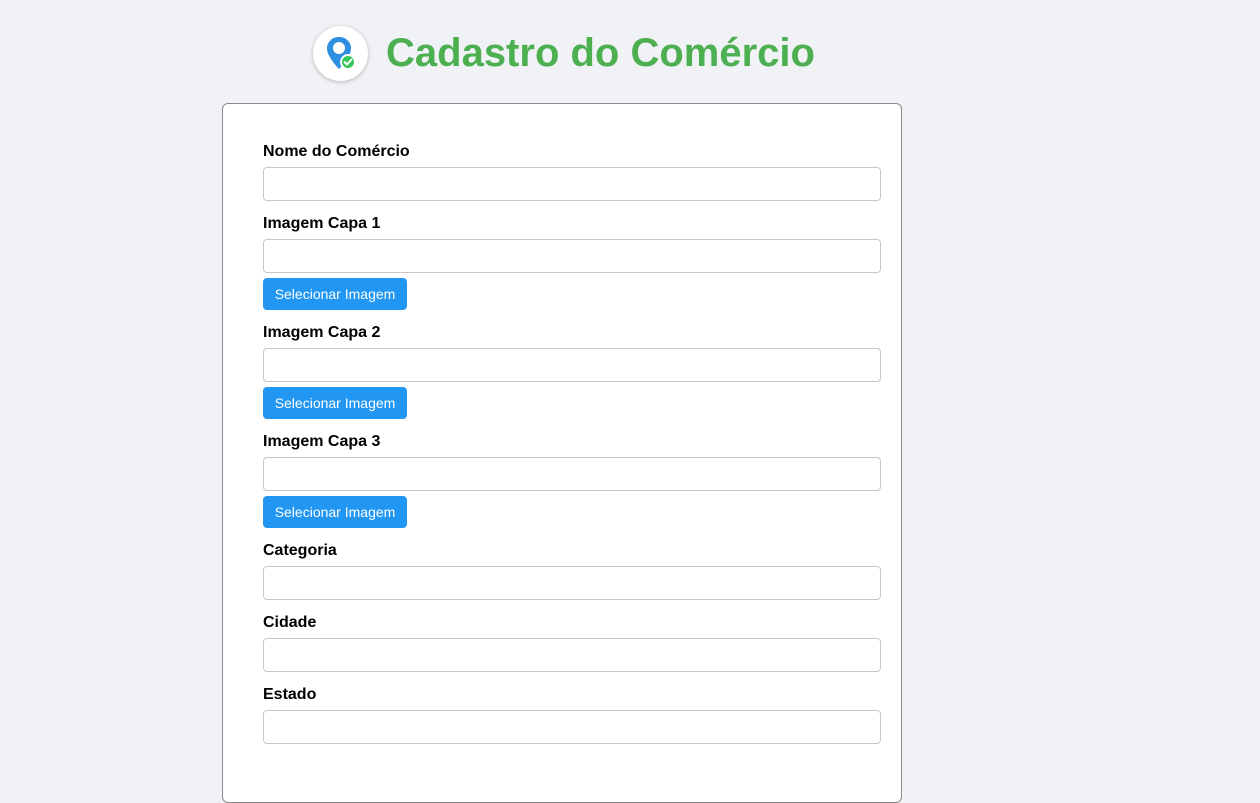 Image resolution: width=1260 pixels, height=803 pixels. Describe the element at coordinates (572, 655) in the screenshot. I see `cidade-input` at that location.